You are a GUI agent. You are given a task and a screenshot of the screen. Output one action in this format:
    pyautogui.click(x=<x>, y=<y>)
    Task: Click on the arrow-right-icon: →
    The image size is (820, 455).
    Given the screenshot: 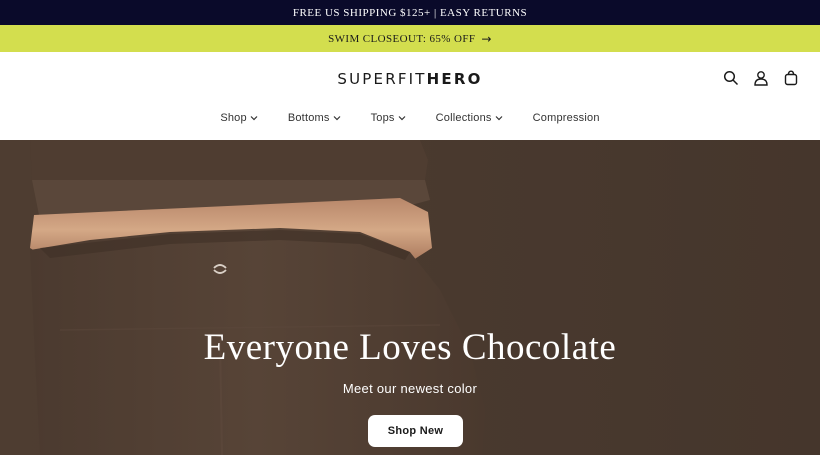 What is the action you would take?
    pyautogui.click(x=486, y=39)
    